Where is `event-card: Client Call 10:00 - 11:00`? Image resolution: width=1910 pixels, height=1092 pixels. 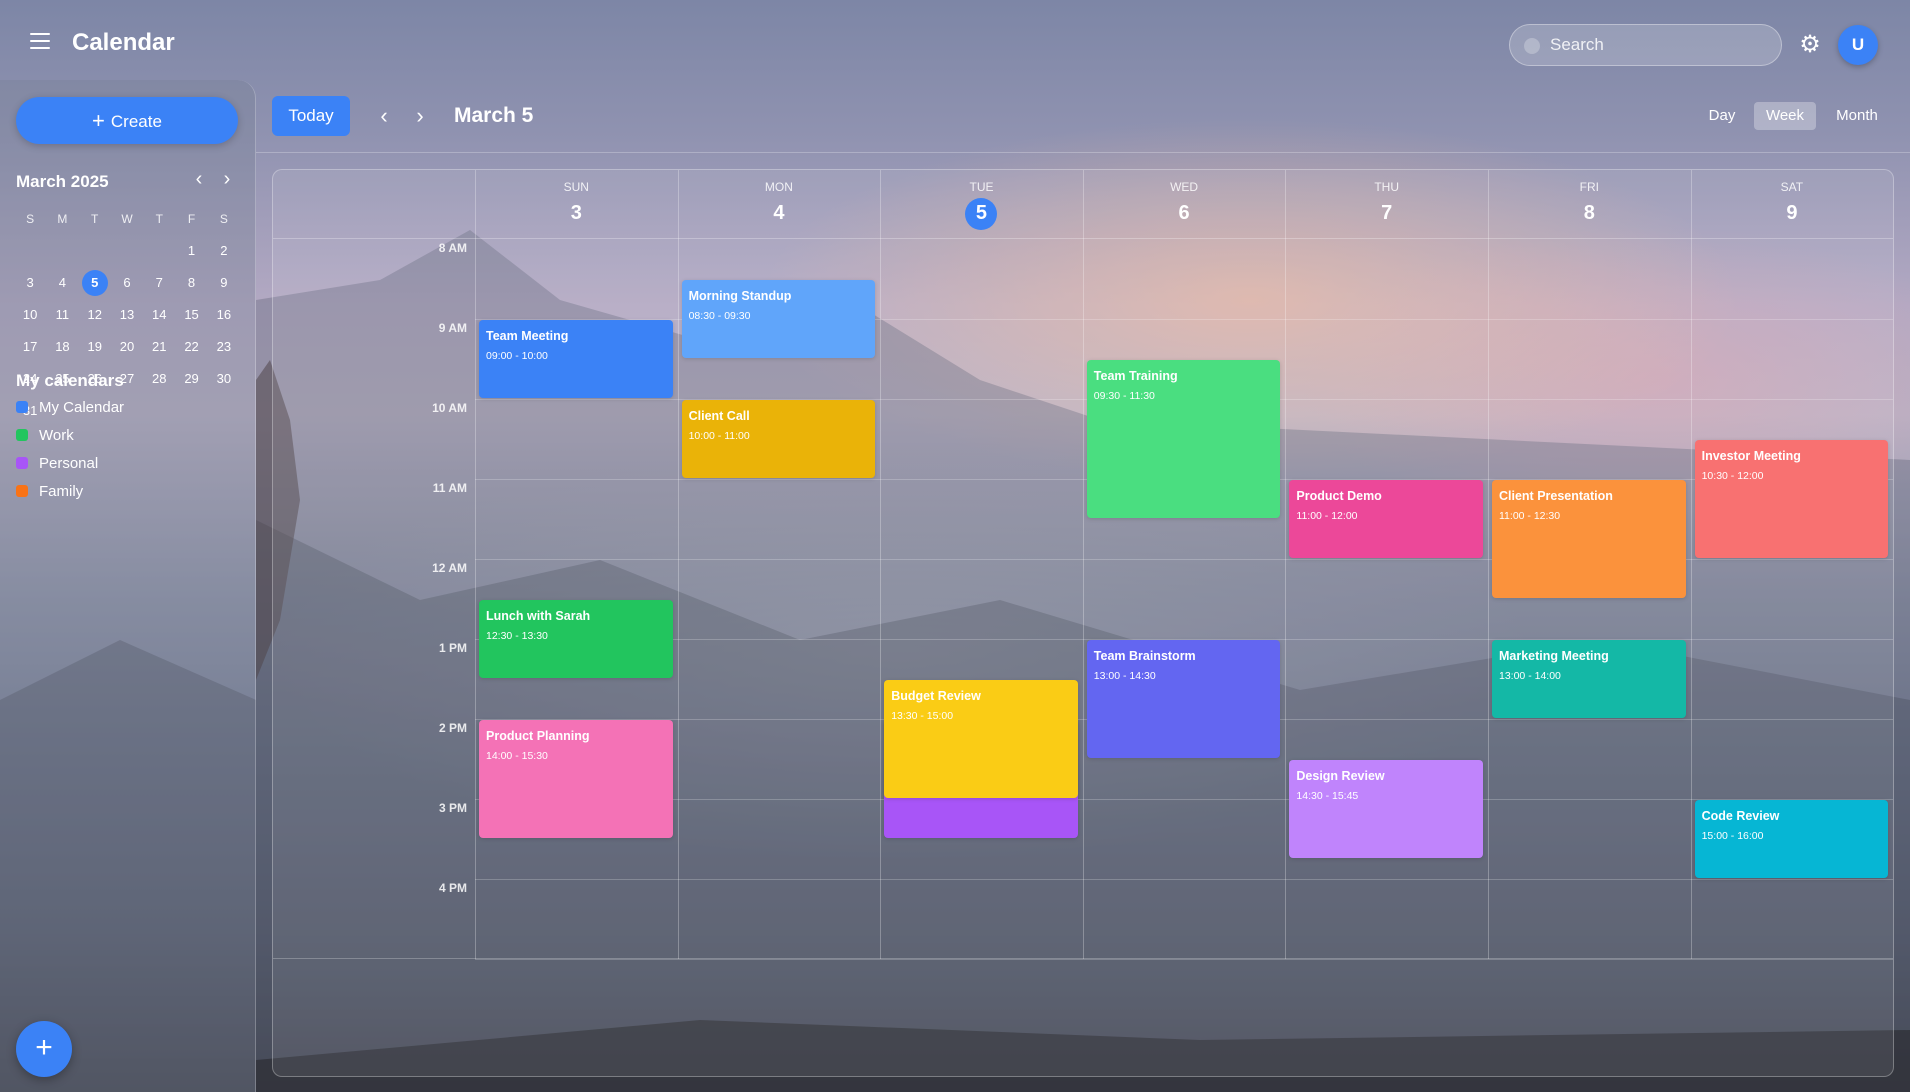
event-card: Client Call 10:00 - 11:00 is located at coordinates (778, 439).